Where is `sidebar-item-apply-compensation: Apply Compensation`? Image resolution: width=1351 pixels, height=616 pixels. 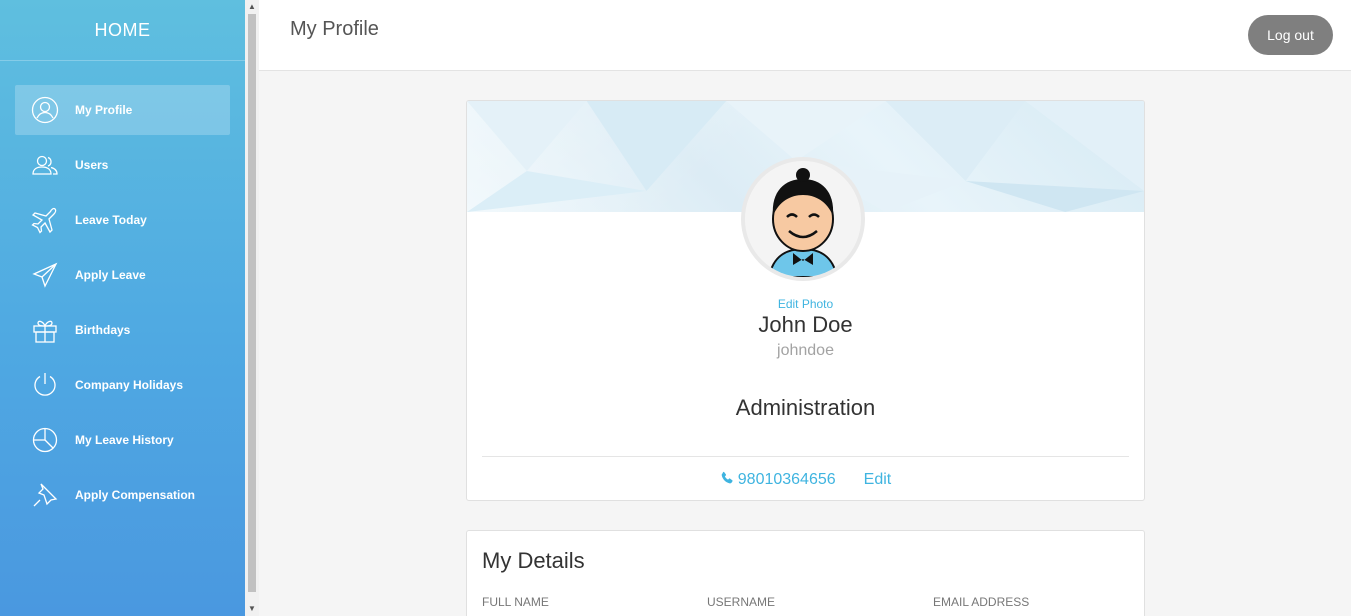
sidebar-item-apply-compensation: Apply Compensation is located at coordinates (122, 495).